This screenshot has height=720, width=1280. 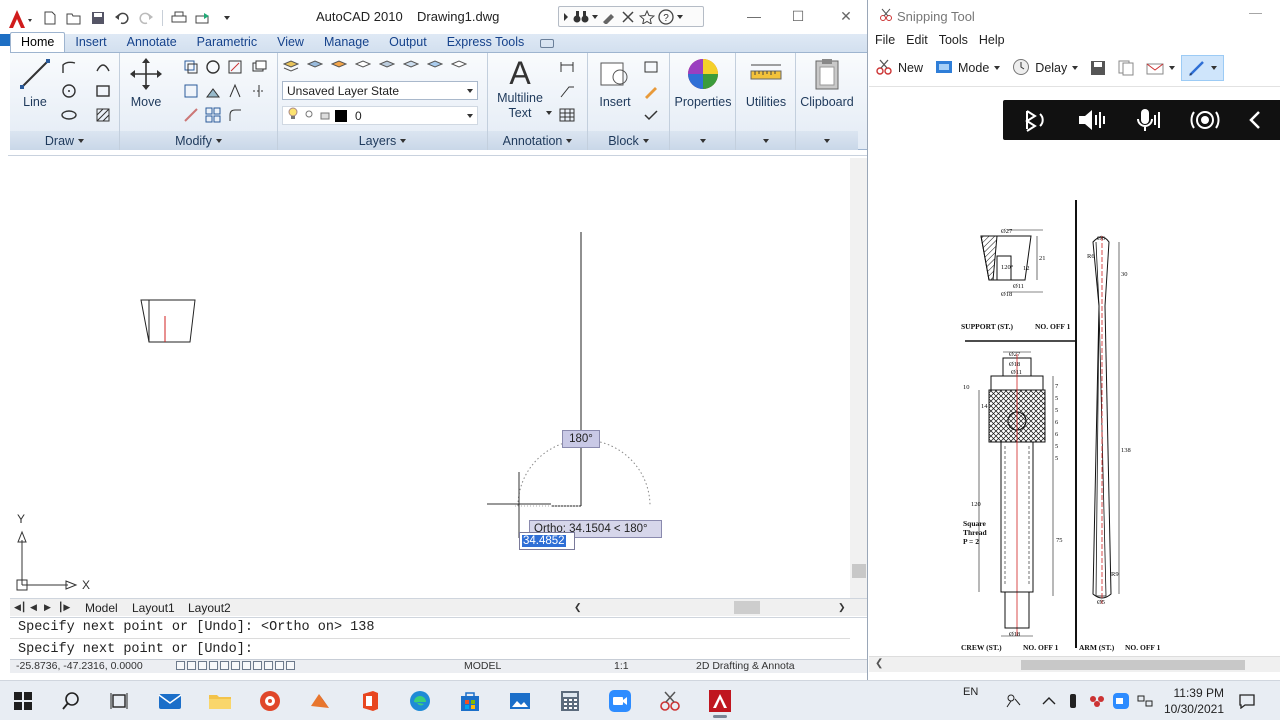 What do you see at coordinates (268, 665) in the screenshot?
I see `lwt-toggle` at bounding box center [268, 665].